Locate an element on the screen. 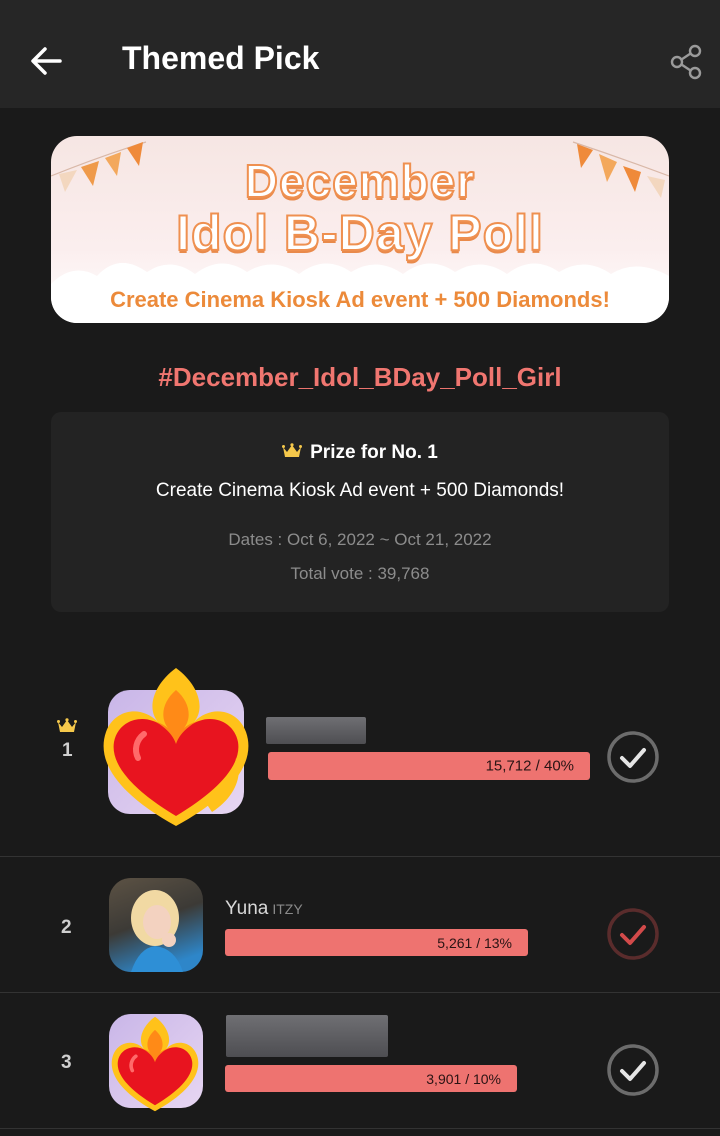 This screenshot has height=1136, width=720. poll-hashtag: #December_Idol_BDay_Poll_Girl is located at coordinates (360, 377).